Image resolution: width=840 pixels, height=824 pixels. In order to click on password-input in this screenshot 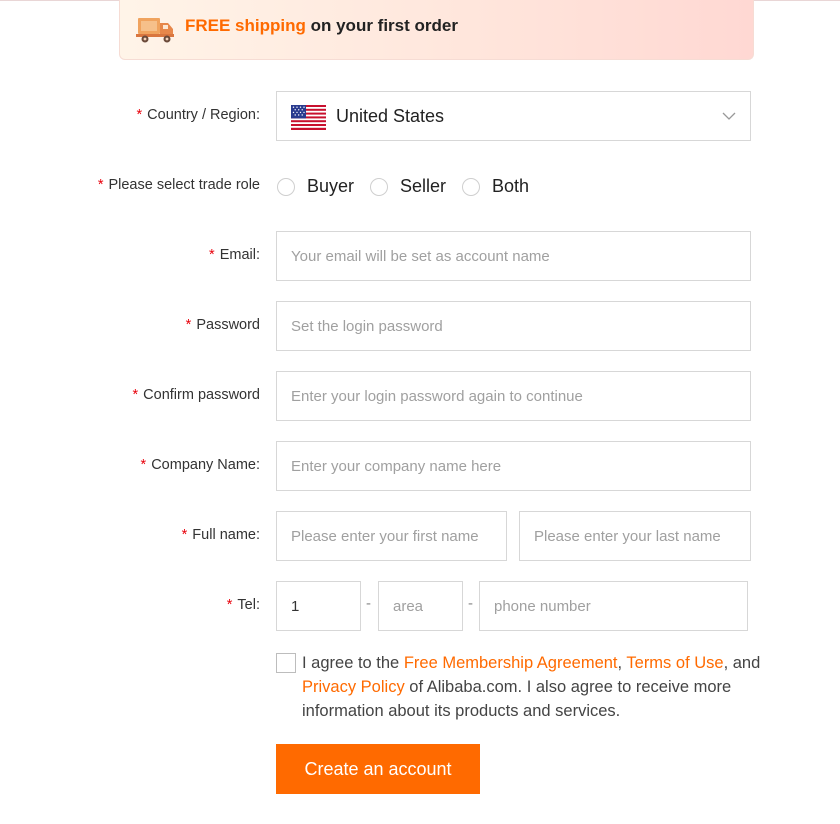, I will do `click(513, 326)`.